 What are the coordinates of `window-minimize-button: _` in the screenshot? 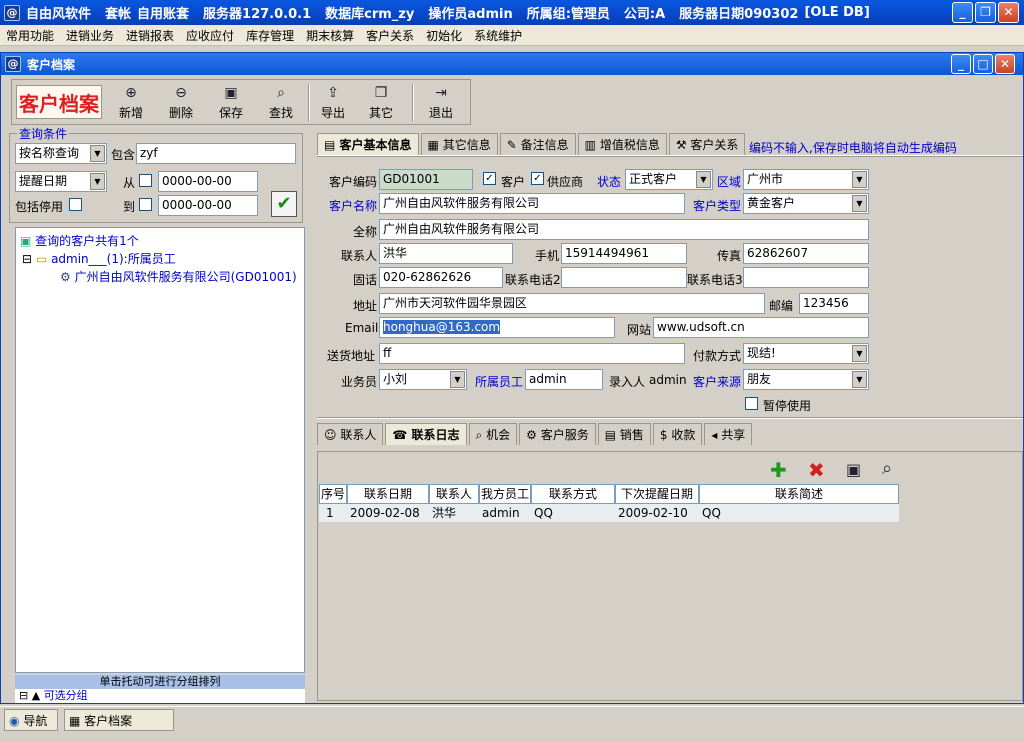 It's located at (961, 64).